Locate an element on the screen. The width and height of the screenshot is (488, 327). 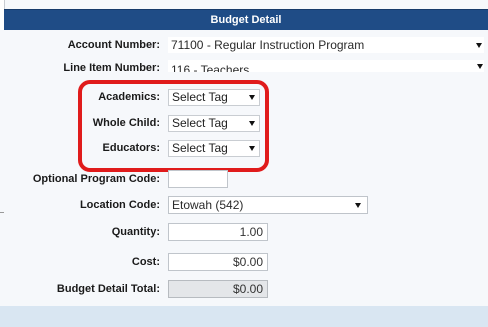
footer-band is located at coordinates (244, 316).